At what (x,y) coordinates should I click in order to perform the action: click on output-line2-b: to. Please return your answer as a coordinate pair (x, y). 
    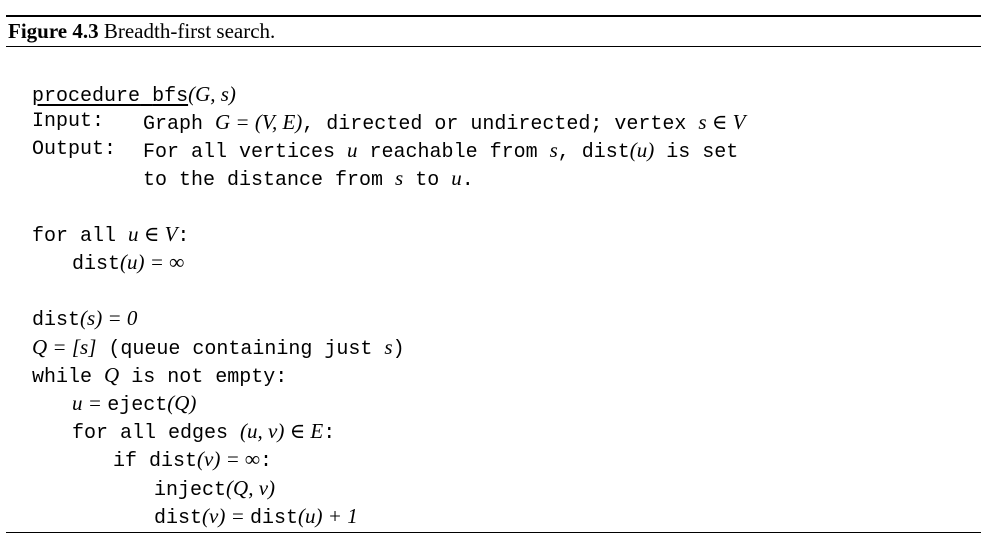
    Looking at the image, I should click on (427, 180).